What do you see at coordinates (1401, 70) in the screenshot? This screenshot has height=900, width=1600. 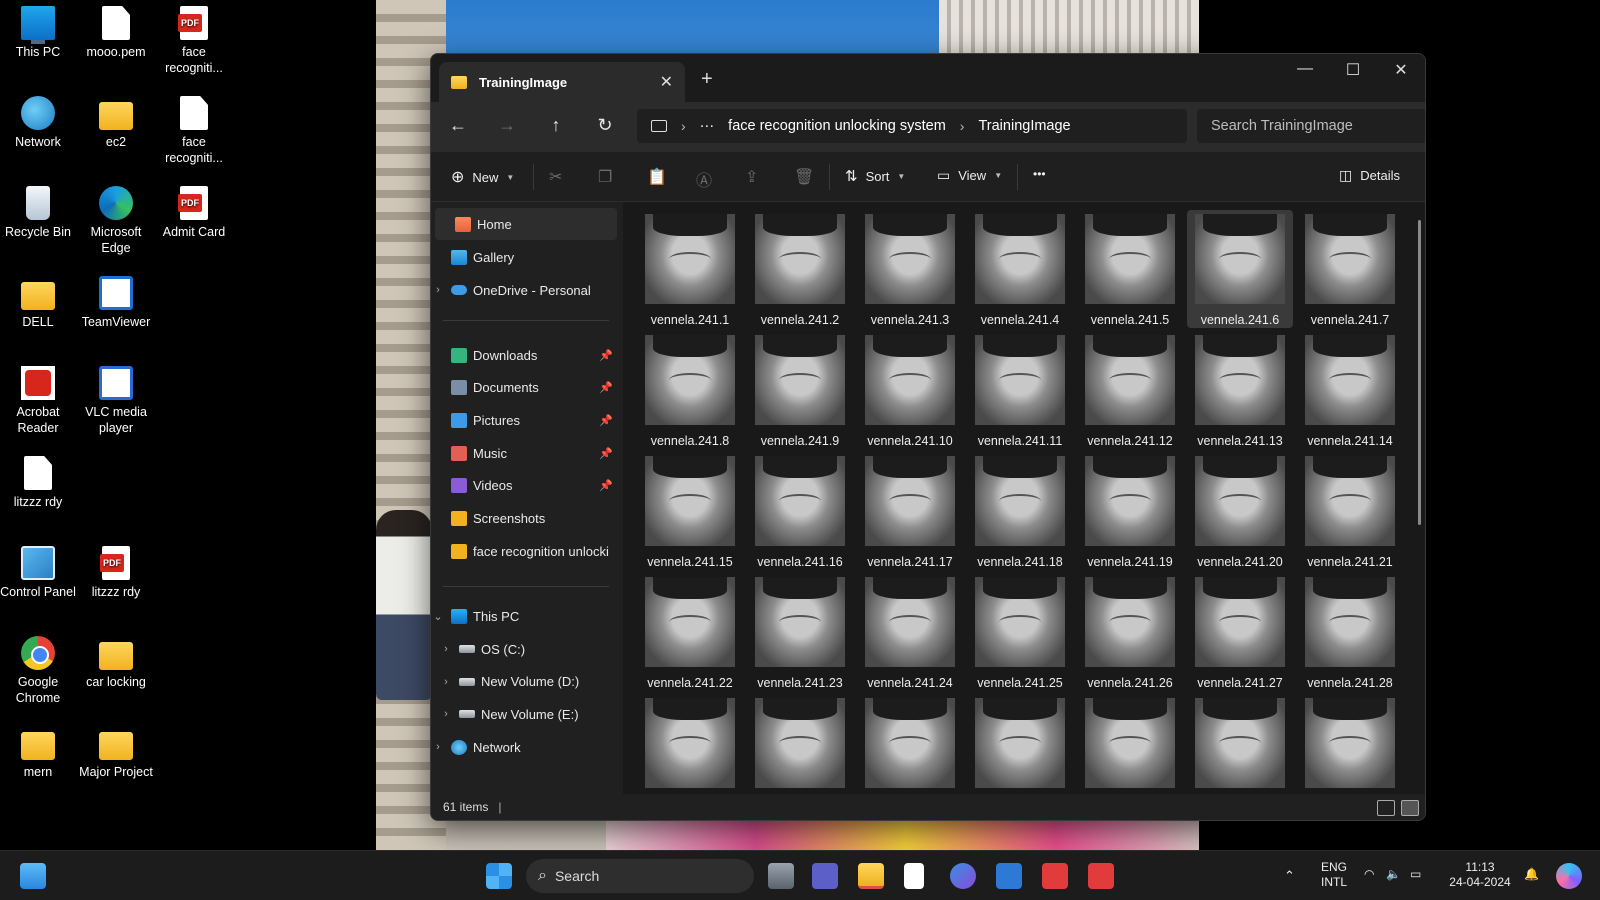 I see `close-button: ✕` at bounding box center [1401, 70].